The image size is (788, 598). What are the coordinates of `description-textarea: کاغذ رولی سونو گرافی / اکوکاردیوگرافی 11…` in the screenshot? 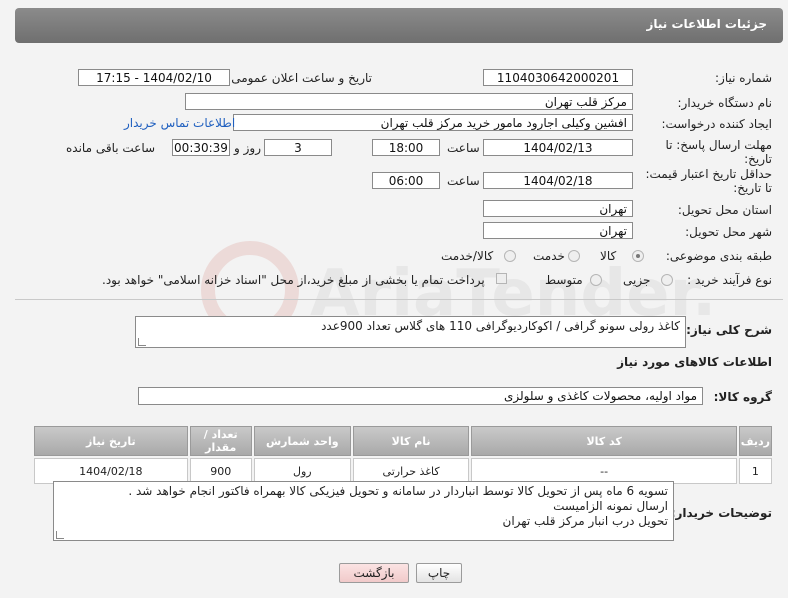 It's located at (410, 332).